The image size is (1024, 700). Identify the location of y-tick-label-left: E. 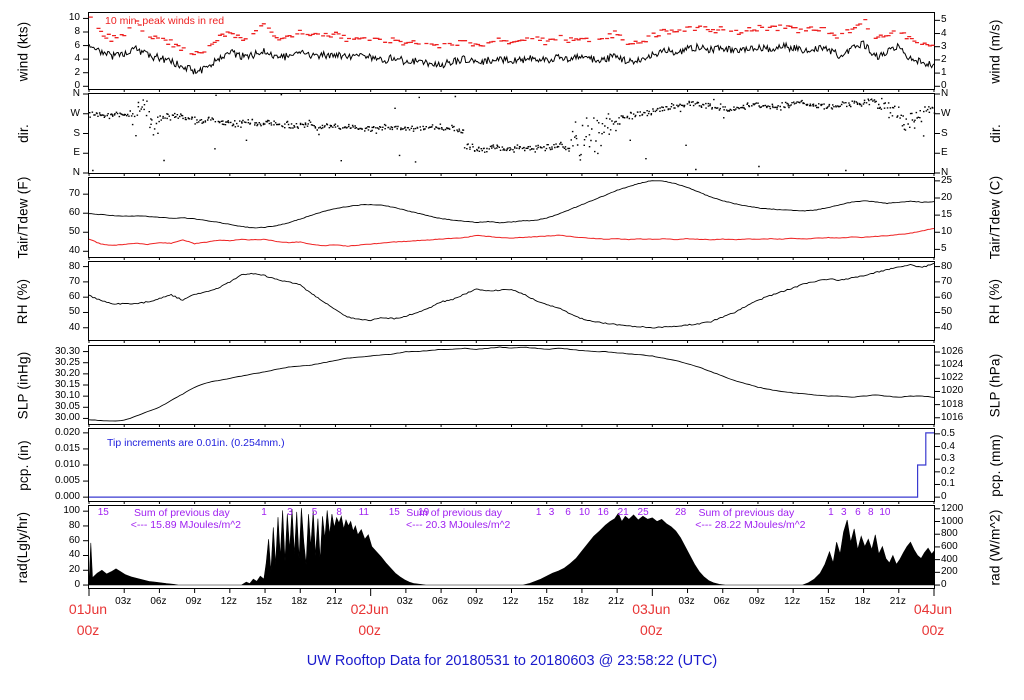
(76, 153).